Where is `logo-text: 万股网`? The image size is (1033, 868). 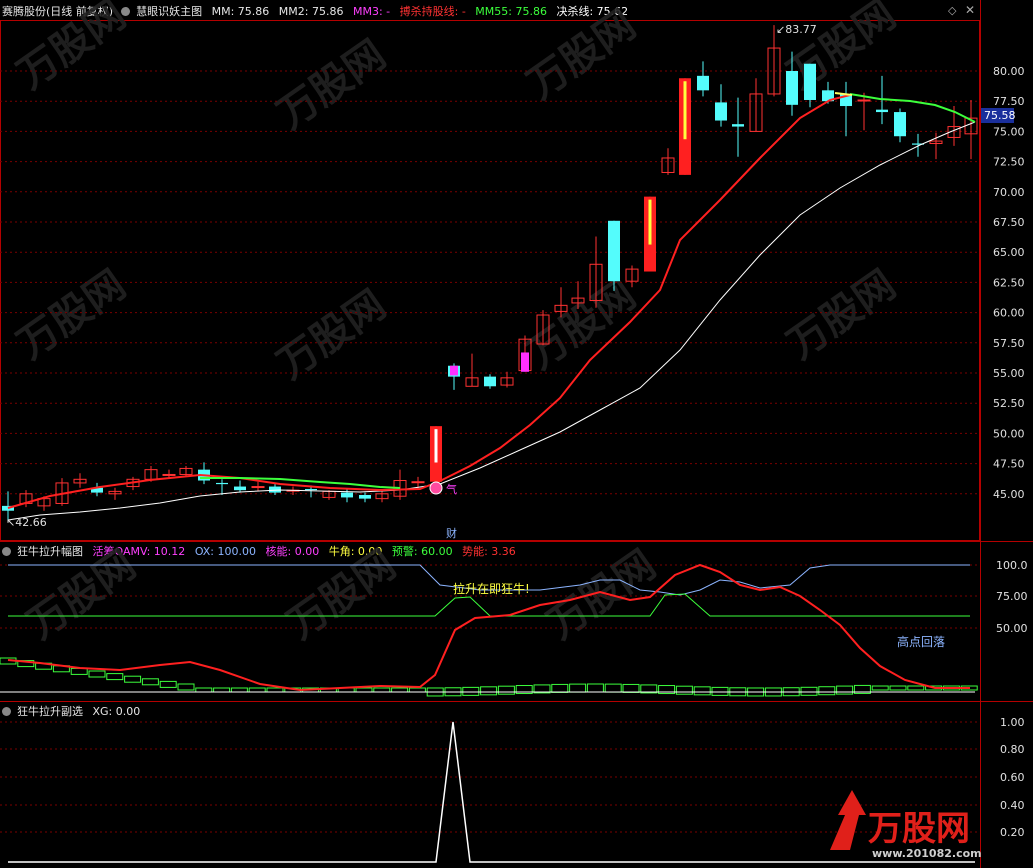
logo-text: 万股网 is located at coordinates (919, 829).